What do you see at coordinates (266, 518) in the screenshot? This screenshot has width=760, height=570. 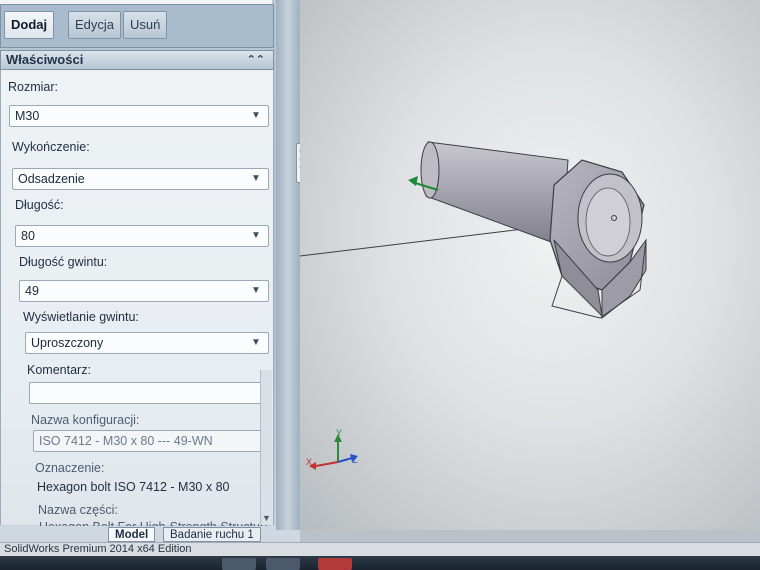 I see `scroll-down-icon: ▼` at bounding box center [266, 518].